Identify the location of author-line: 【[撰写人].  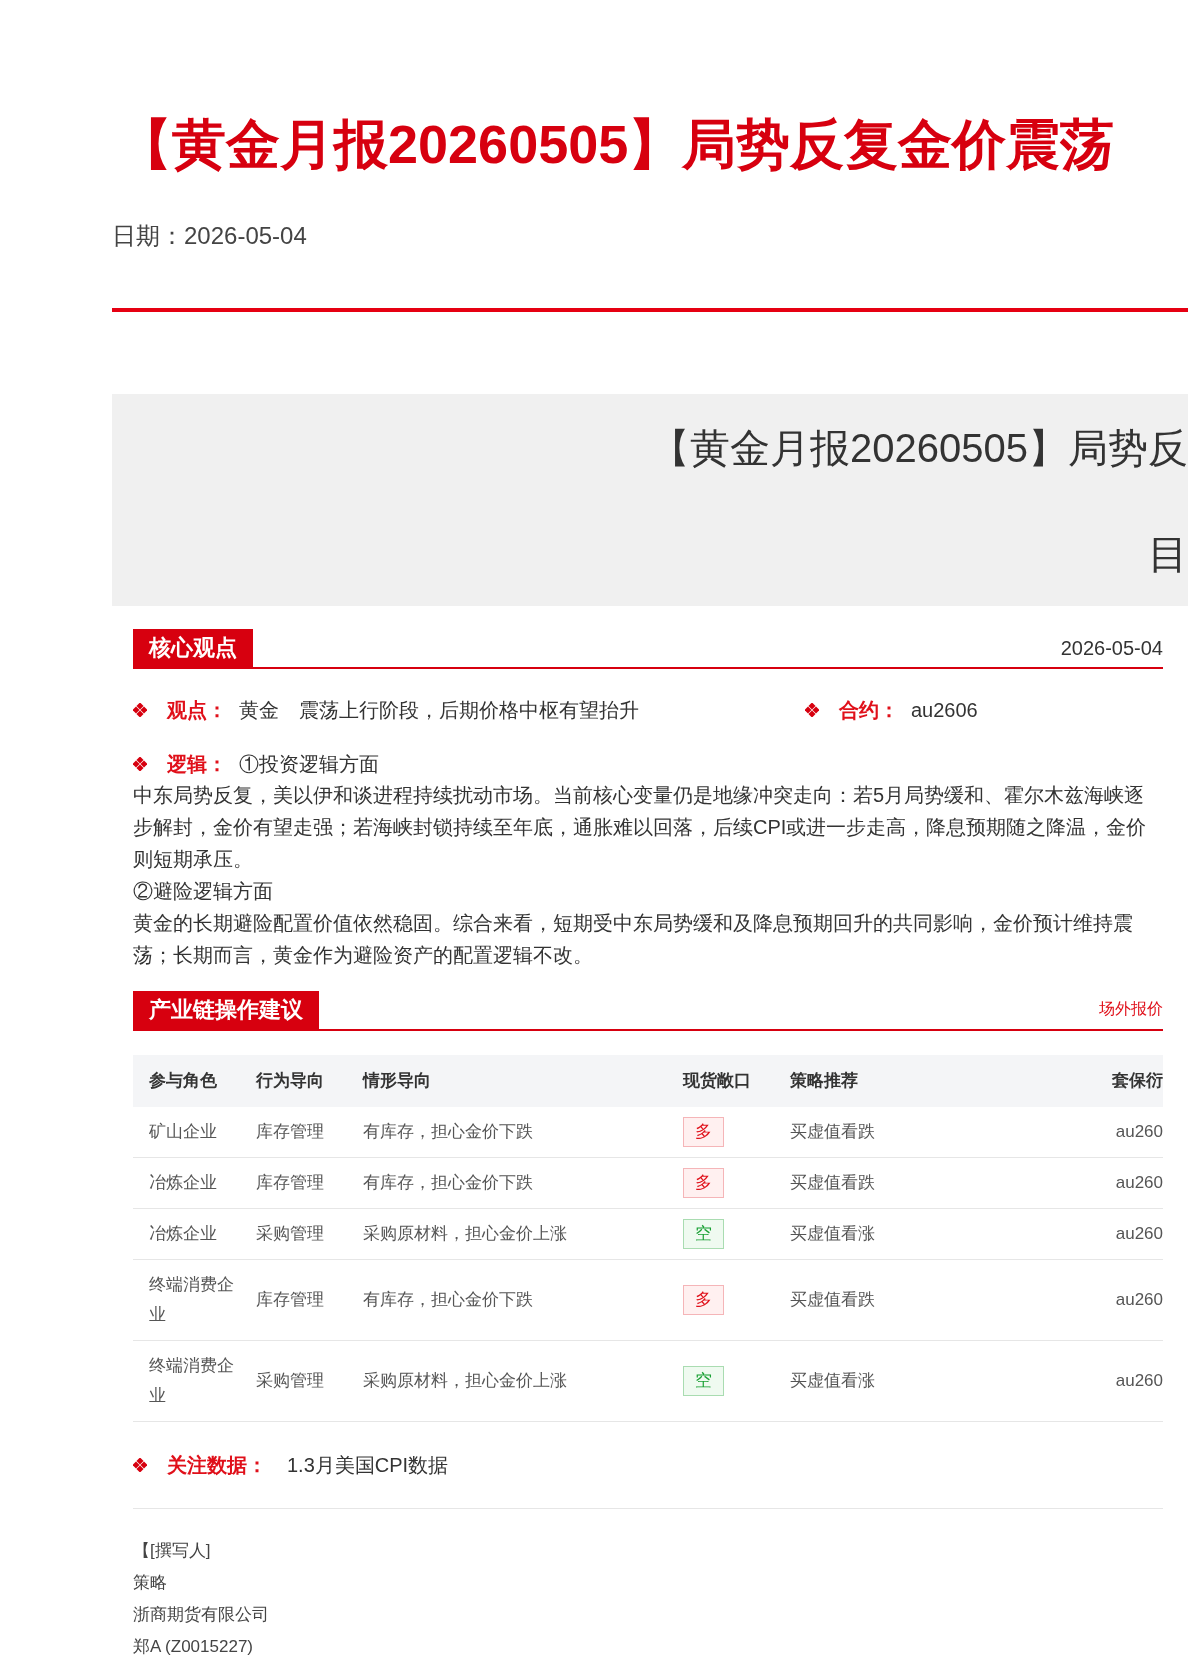
(172, 1551).